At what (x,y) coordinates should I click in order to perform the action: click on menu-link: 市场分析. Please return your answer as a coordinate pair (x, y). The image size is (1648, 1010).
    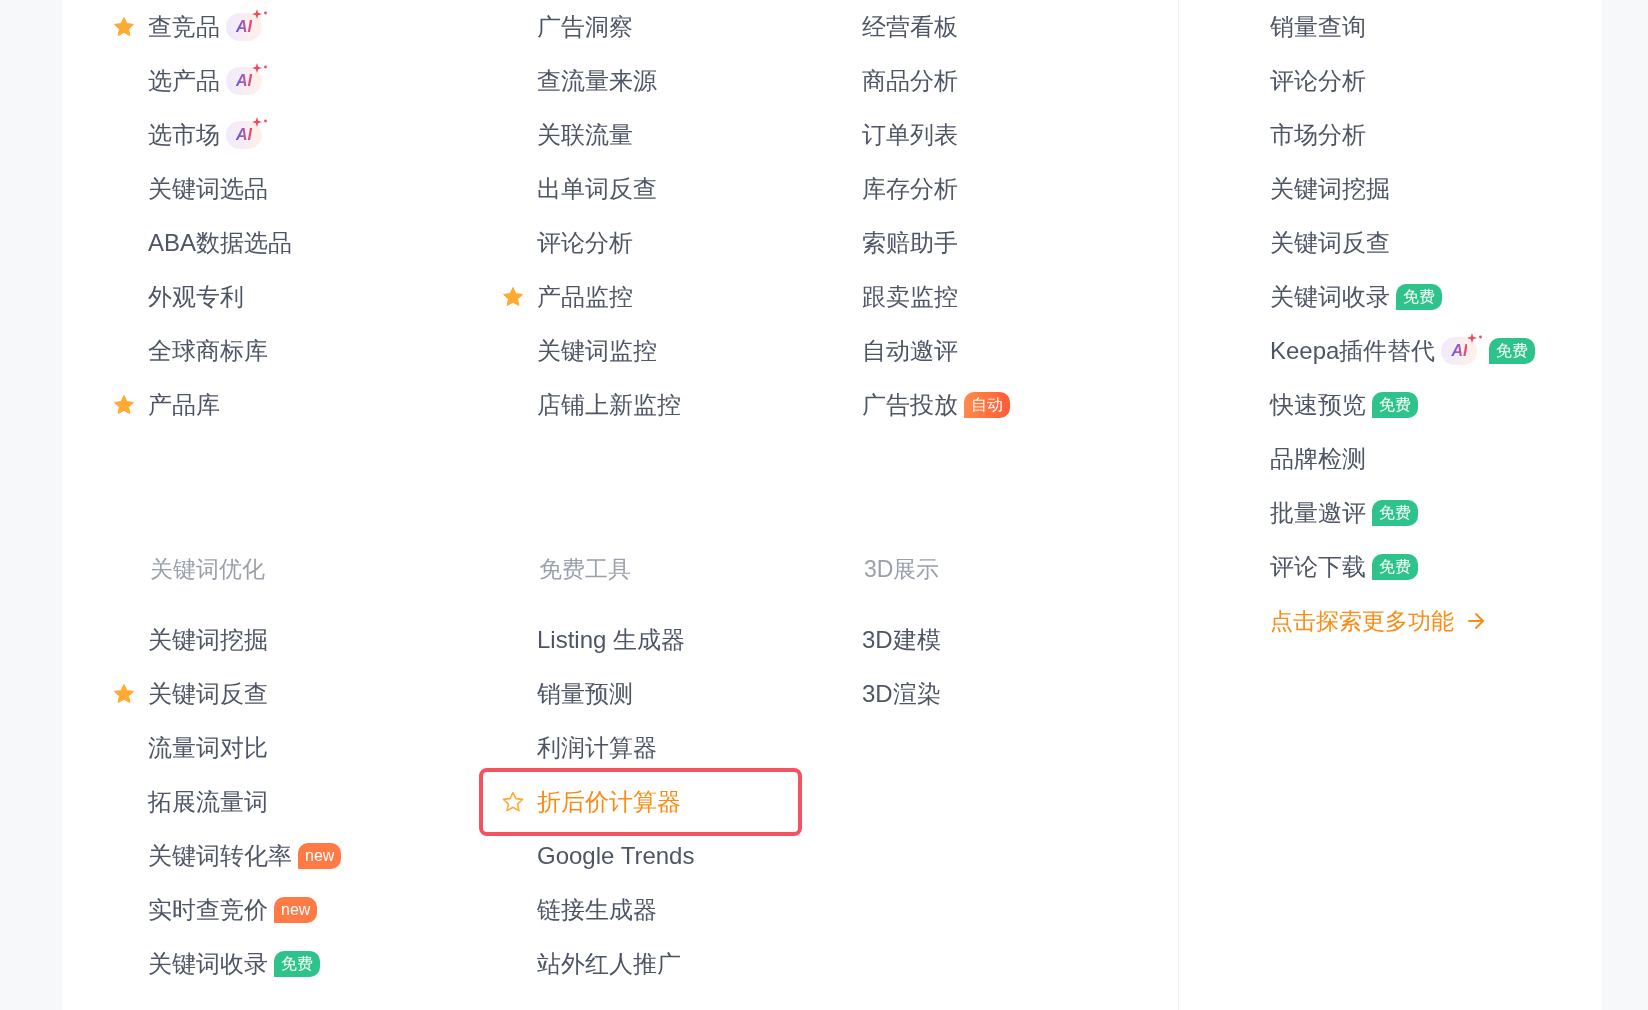
    Looking at the image, I should click on (1318, 135).